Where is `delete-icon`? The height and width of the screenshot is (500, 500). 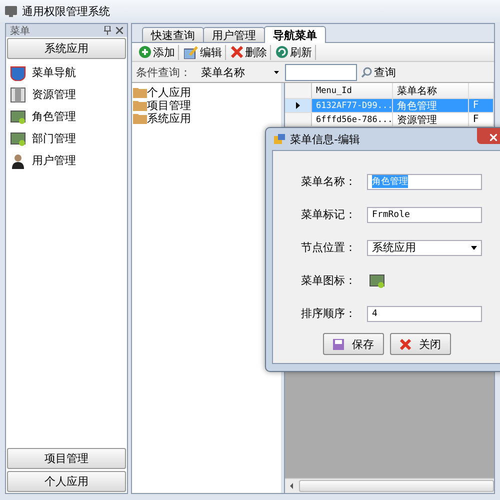 delete-icon is located at coordinates (237, 52).